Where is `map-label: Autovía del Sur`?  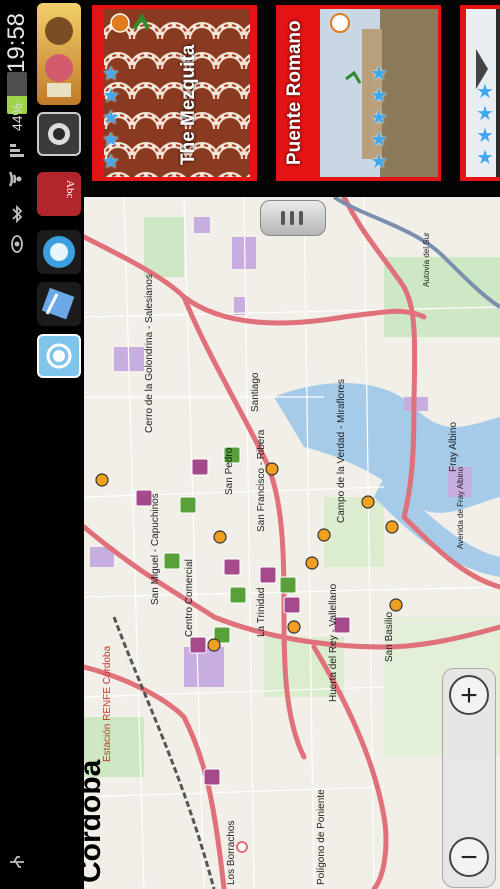 map-label: Autovía del Sur is located at coordinates (426, 259).